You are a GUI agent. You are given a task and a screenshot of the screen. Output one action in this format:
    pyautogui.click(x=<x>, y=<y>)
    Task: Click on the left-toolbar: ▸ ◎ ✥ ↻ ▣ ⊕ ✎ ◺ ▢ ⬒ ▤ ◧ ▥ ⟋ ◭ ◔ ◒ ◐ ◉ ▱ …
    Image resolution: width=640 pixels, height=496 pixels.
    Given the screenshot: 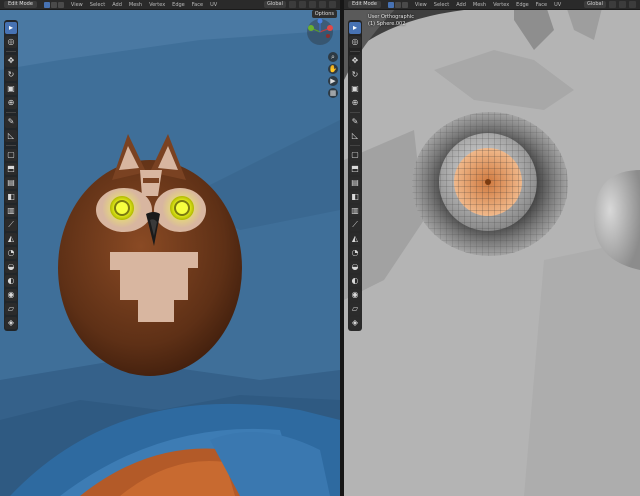 What is the action you would take?
    pyautogui.click(x=11, y=175)
    